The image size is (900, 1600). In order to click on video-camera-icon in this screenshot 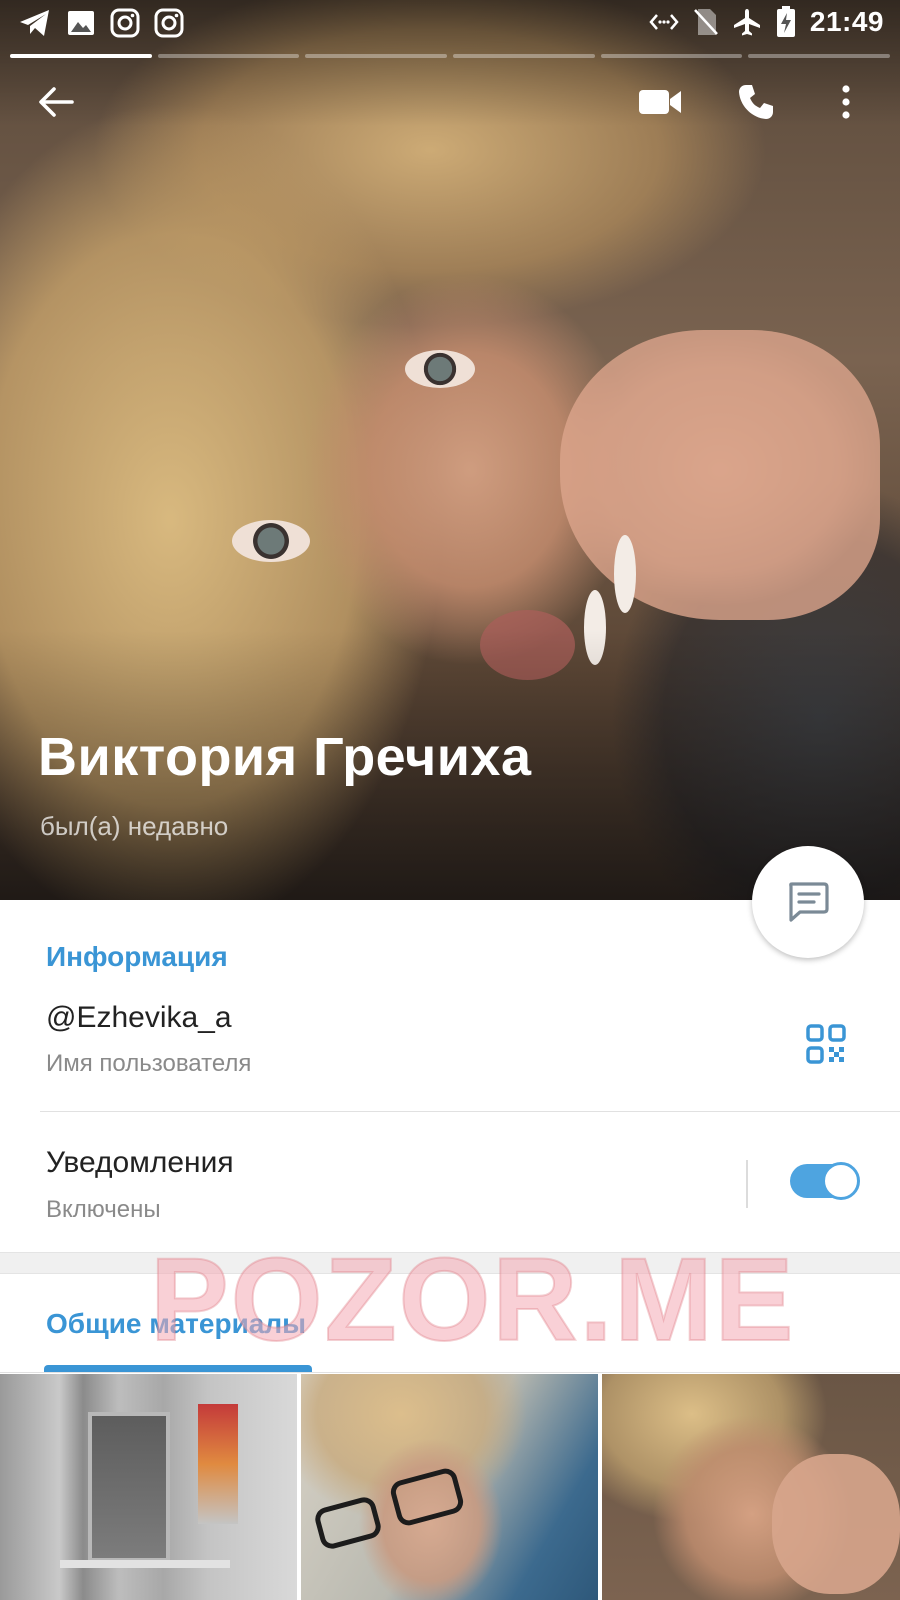, I will do `click(660, 102)`.